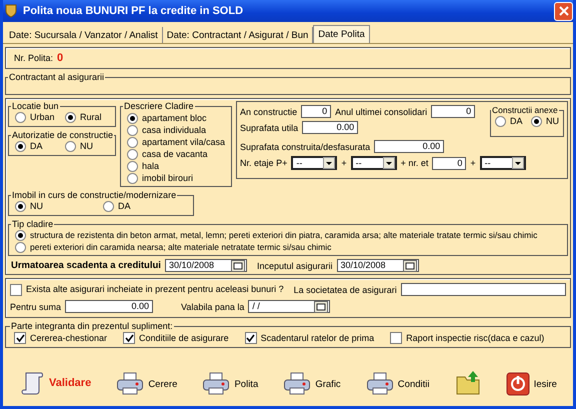 The height and width of the screenshot is (409, 576). Describe the element at coordinates (176, 154) in the screenshot. I see `radio-option: casa de vacanta` at that location.